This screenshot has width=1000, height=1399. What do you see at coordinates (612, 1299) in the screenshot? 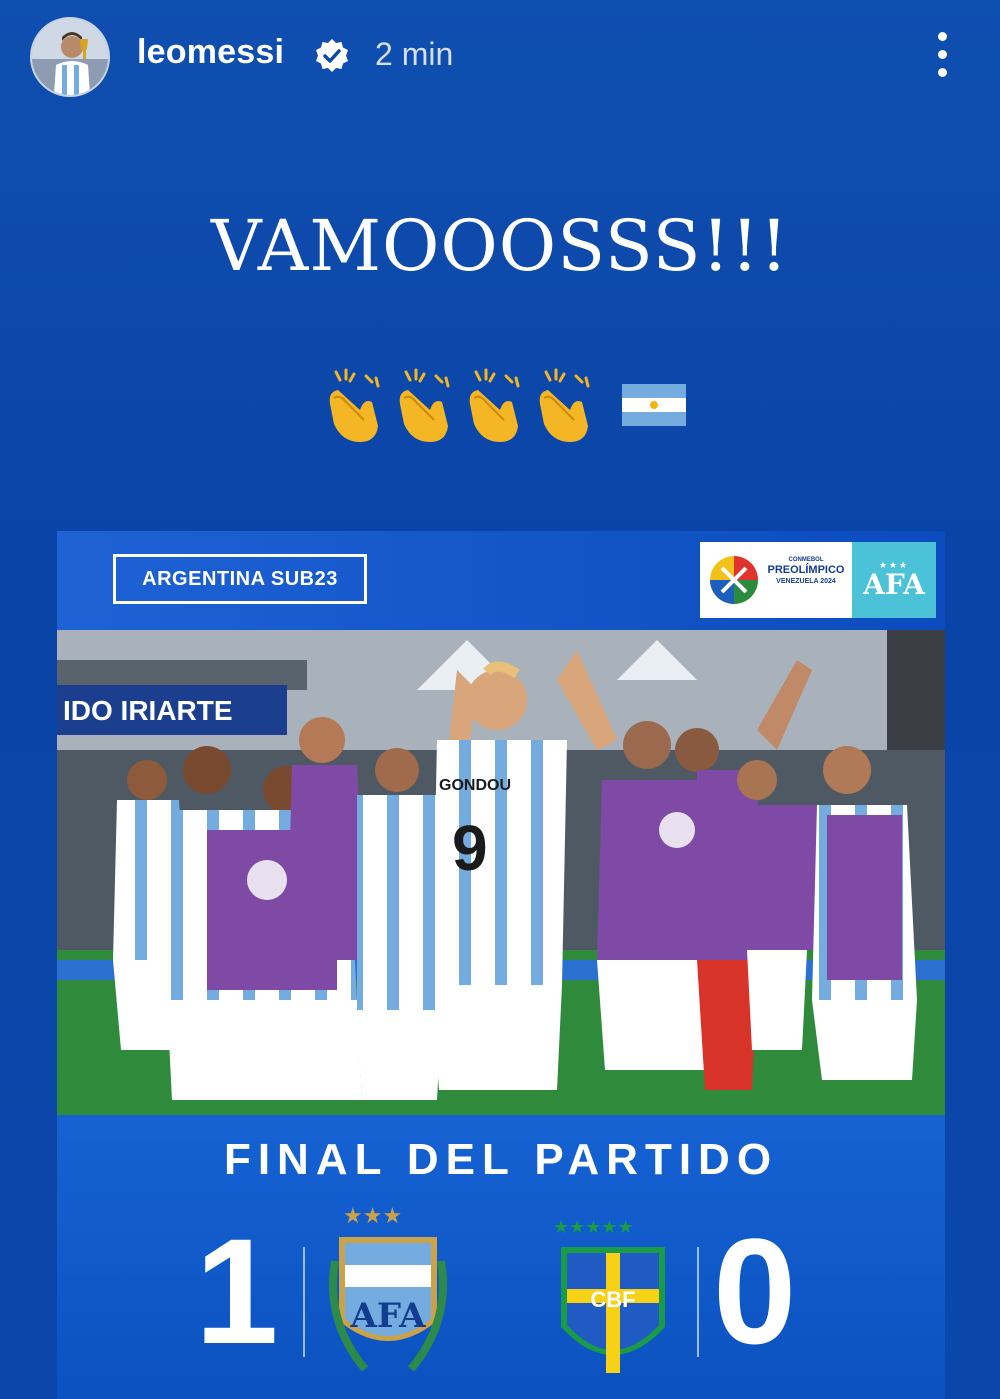
I see `cbf-crest-text: CBF` at bounding box center [612, 1299].